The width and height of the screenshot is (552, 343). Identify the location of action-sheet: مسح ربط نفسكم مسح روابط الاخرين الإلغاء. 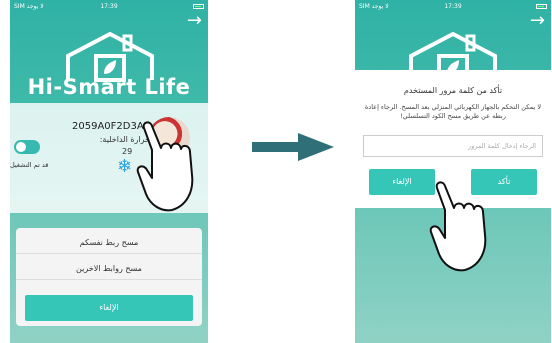
(109, 277).